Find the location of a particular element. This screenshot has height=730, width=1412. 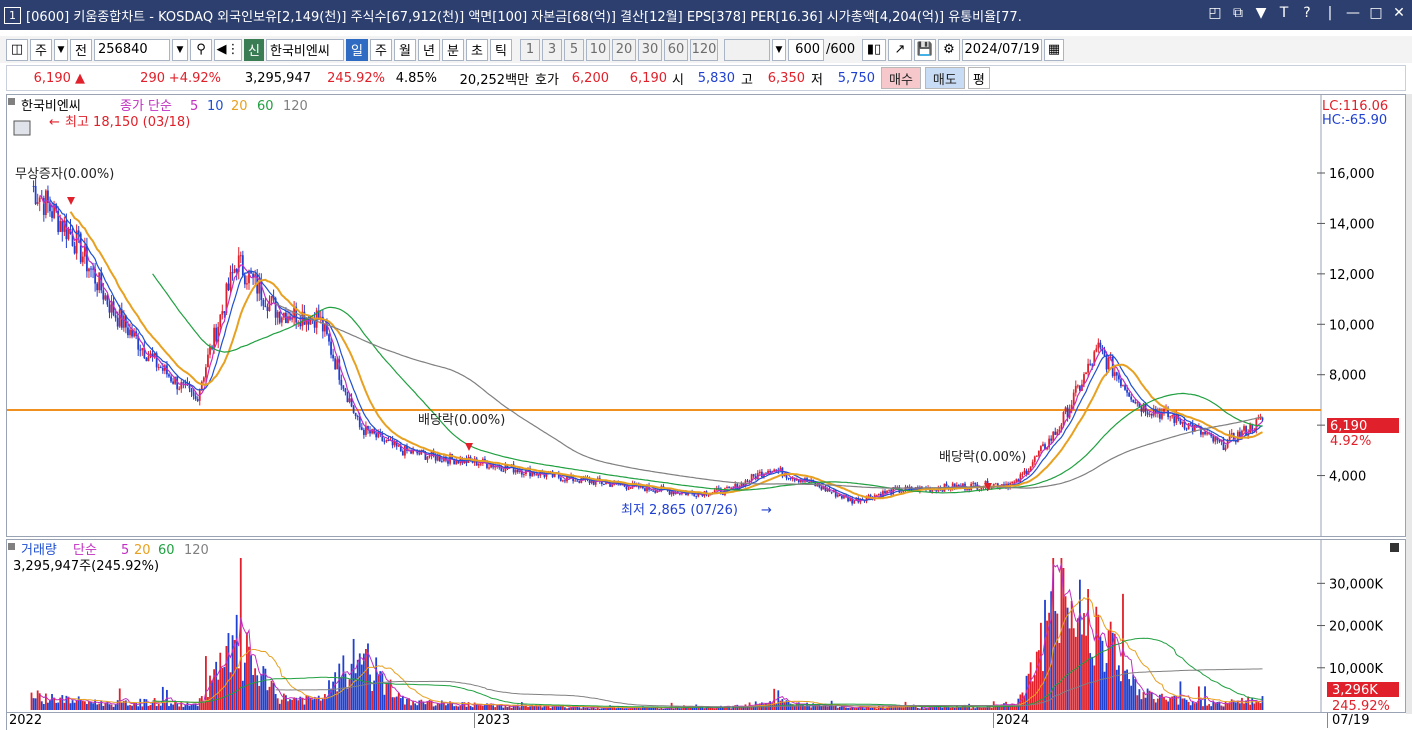

stock-name-field: 한국비엔씨 is located at coordinates (305, 49).